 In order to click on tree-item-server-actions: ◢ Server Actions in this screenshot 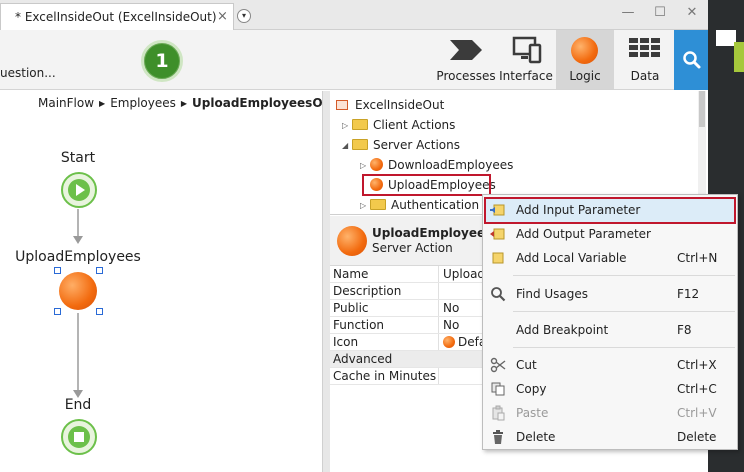, I will do `click(401, 145)`.